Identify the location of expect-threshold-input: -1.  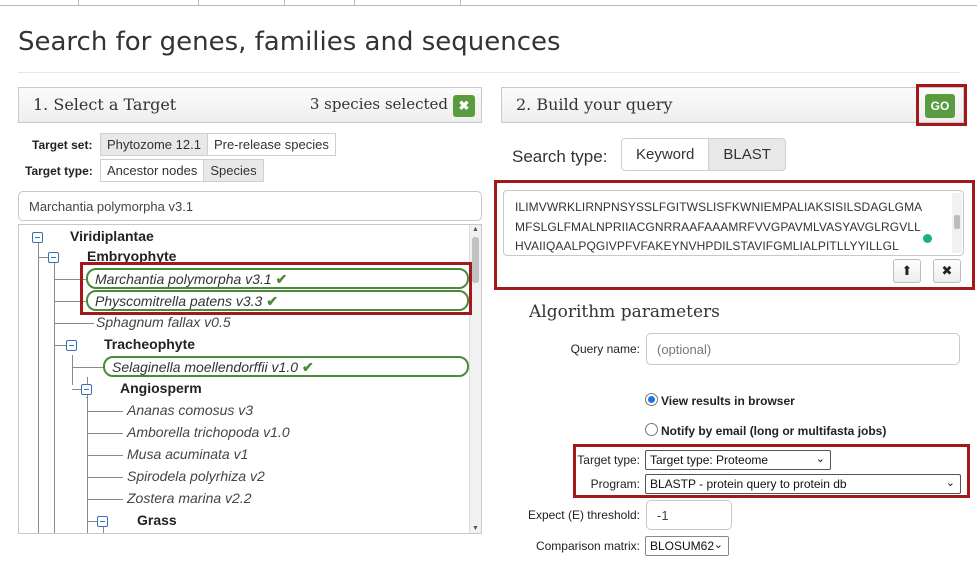
(689, 515).